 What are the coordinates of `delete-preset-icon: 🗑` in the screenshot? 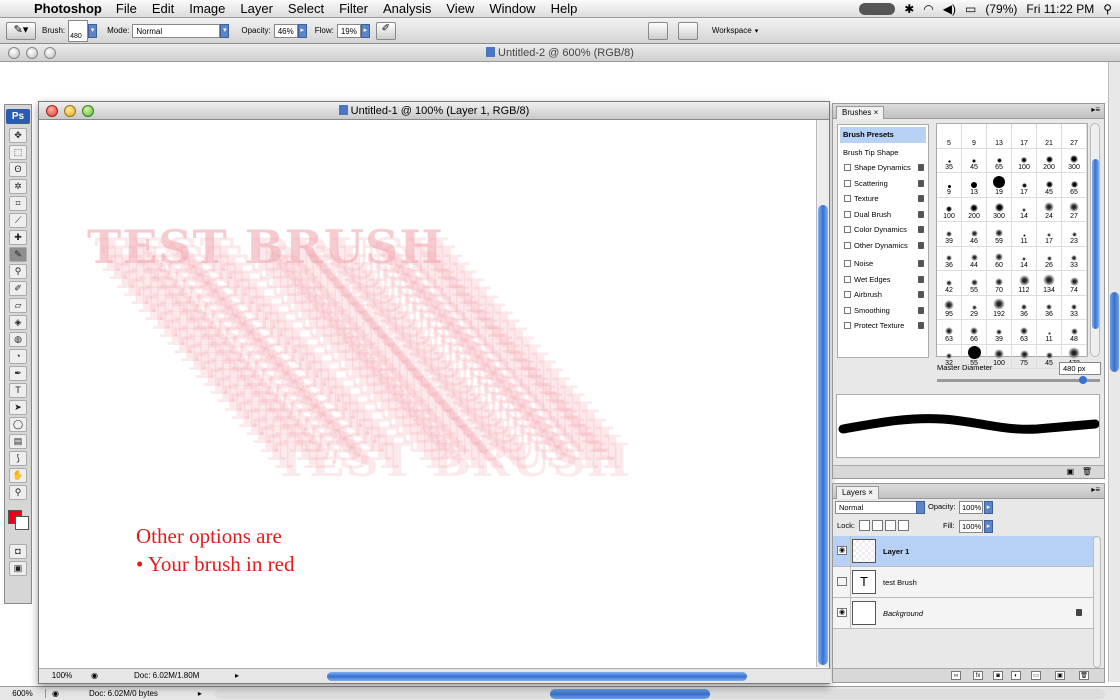 It's located at (1087, 471).